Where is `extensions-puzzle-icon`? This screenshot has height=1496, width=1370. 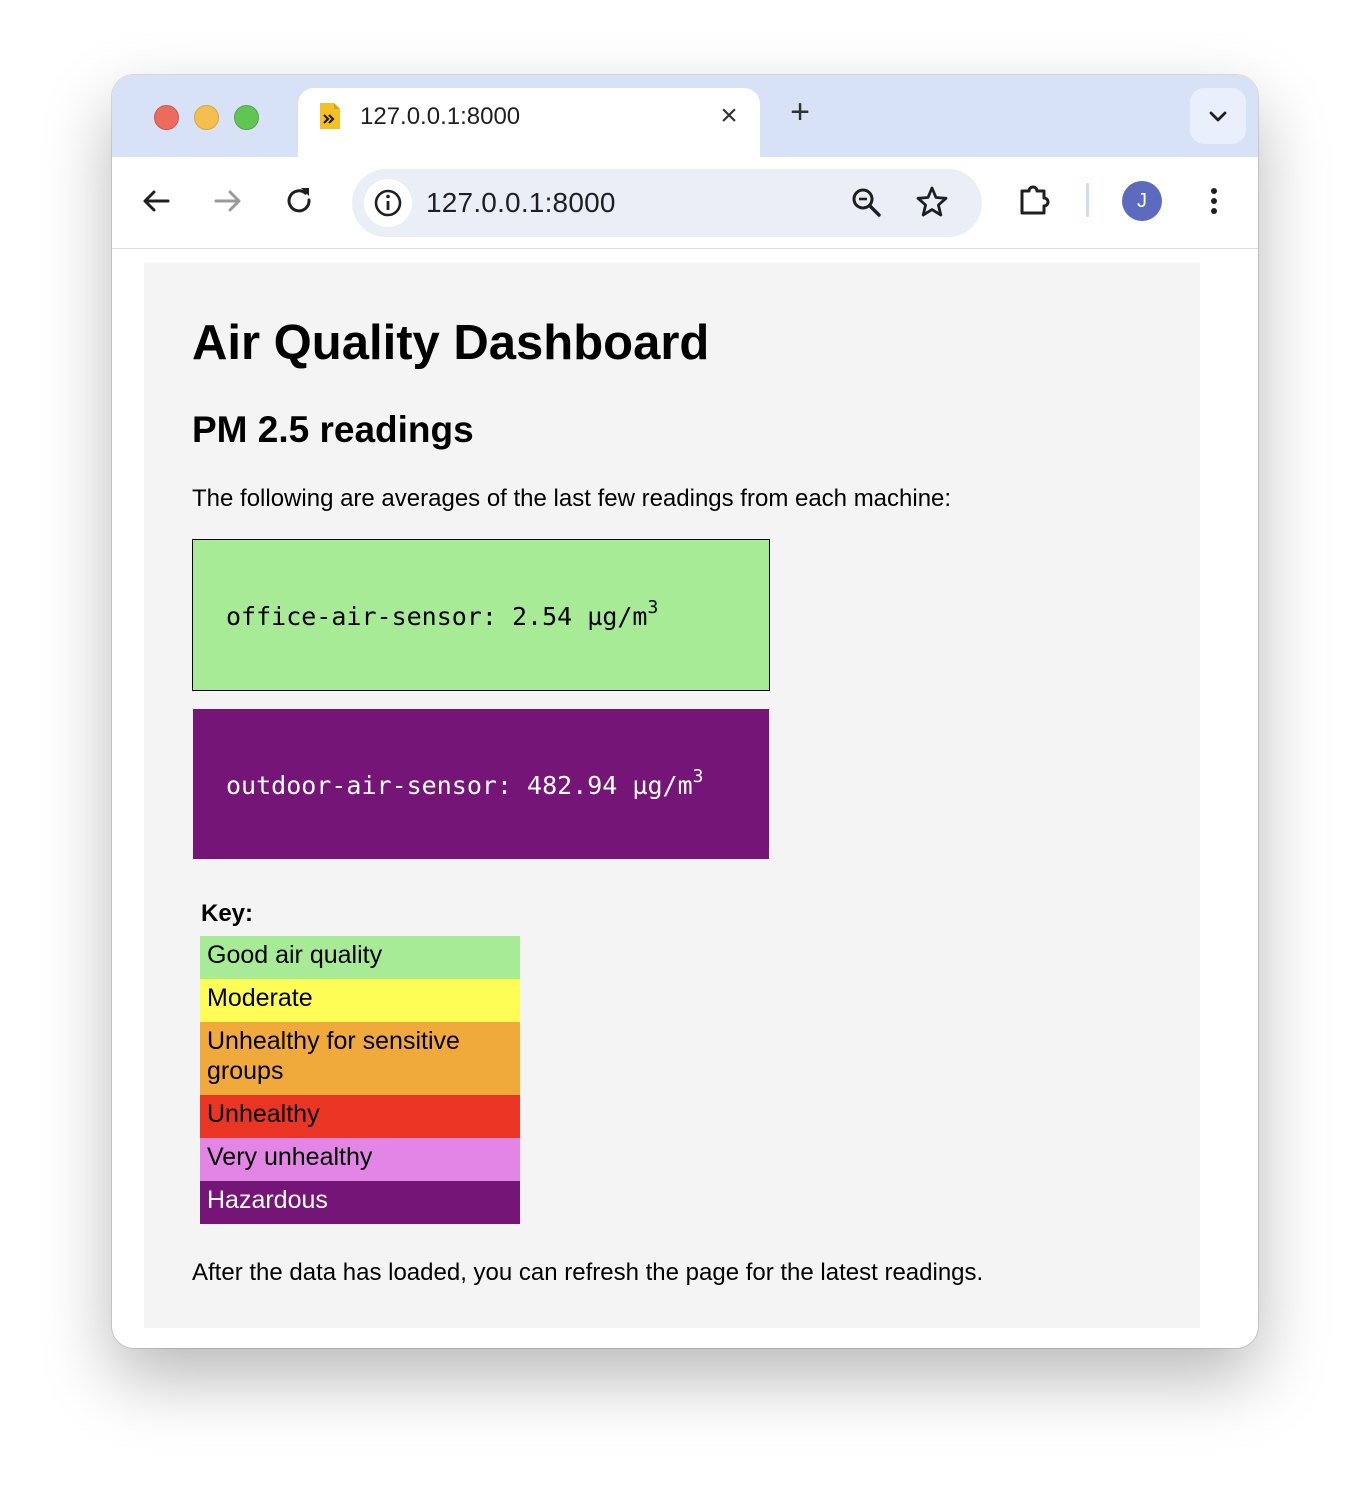
extensions-puzzle-icon is located at coordinates (1036, 199).